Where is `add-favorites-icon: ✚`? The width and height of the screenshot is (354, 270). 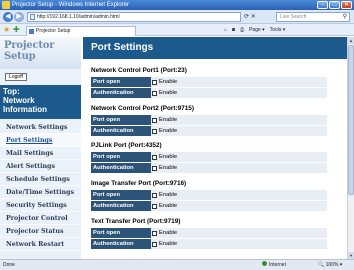 add-favorites-icon: ✚ is located at coordinates (16, 29).